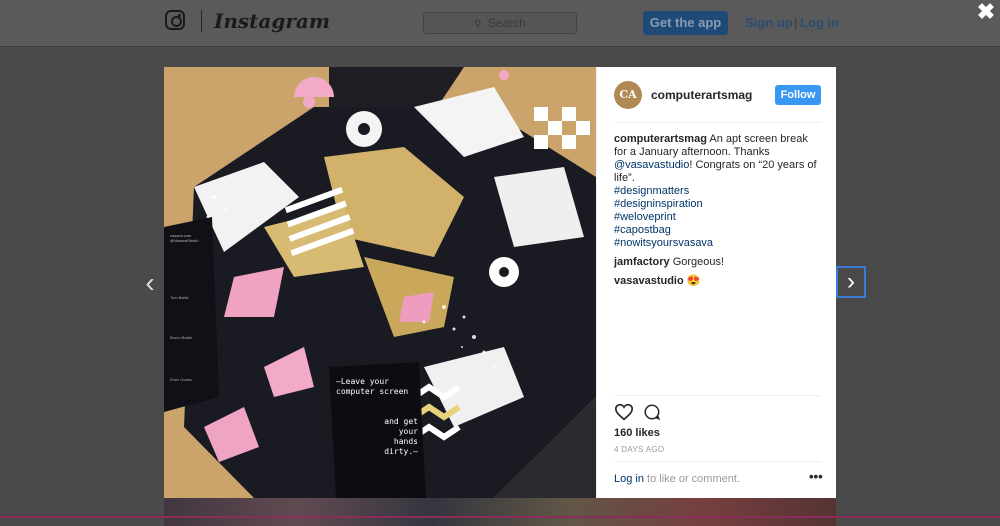 The height and width of the screenshot is (526, 1000). What do you see at coordinates (819, 22) in the screenshot?
I see `log-in-link: Log in` at bounding box center [819, 22].